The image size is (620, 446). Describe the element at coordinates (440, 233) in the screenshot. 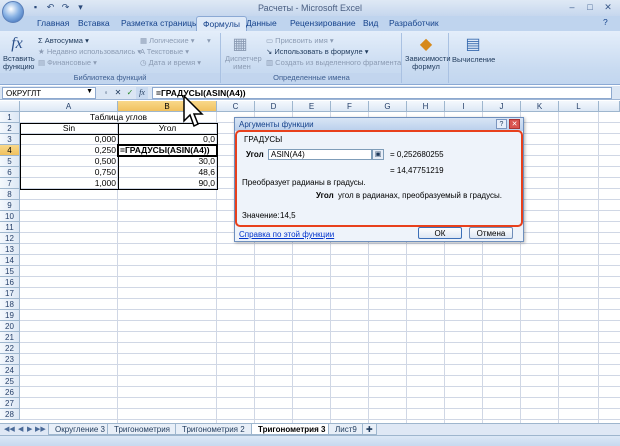

I see `ok-button: ОК` at that location.